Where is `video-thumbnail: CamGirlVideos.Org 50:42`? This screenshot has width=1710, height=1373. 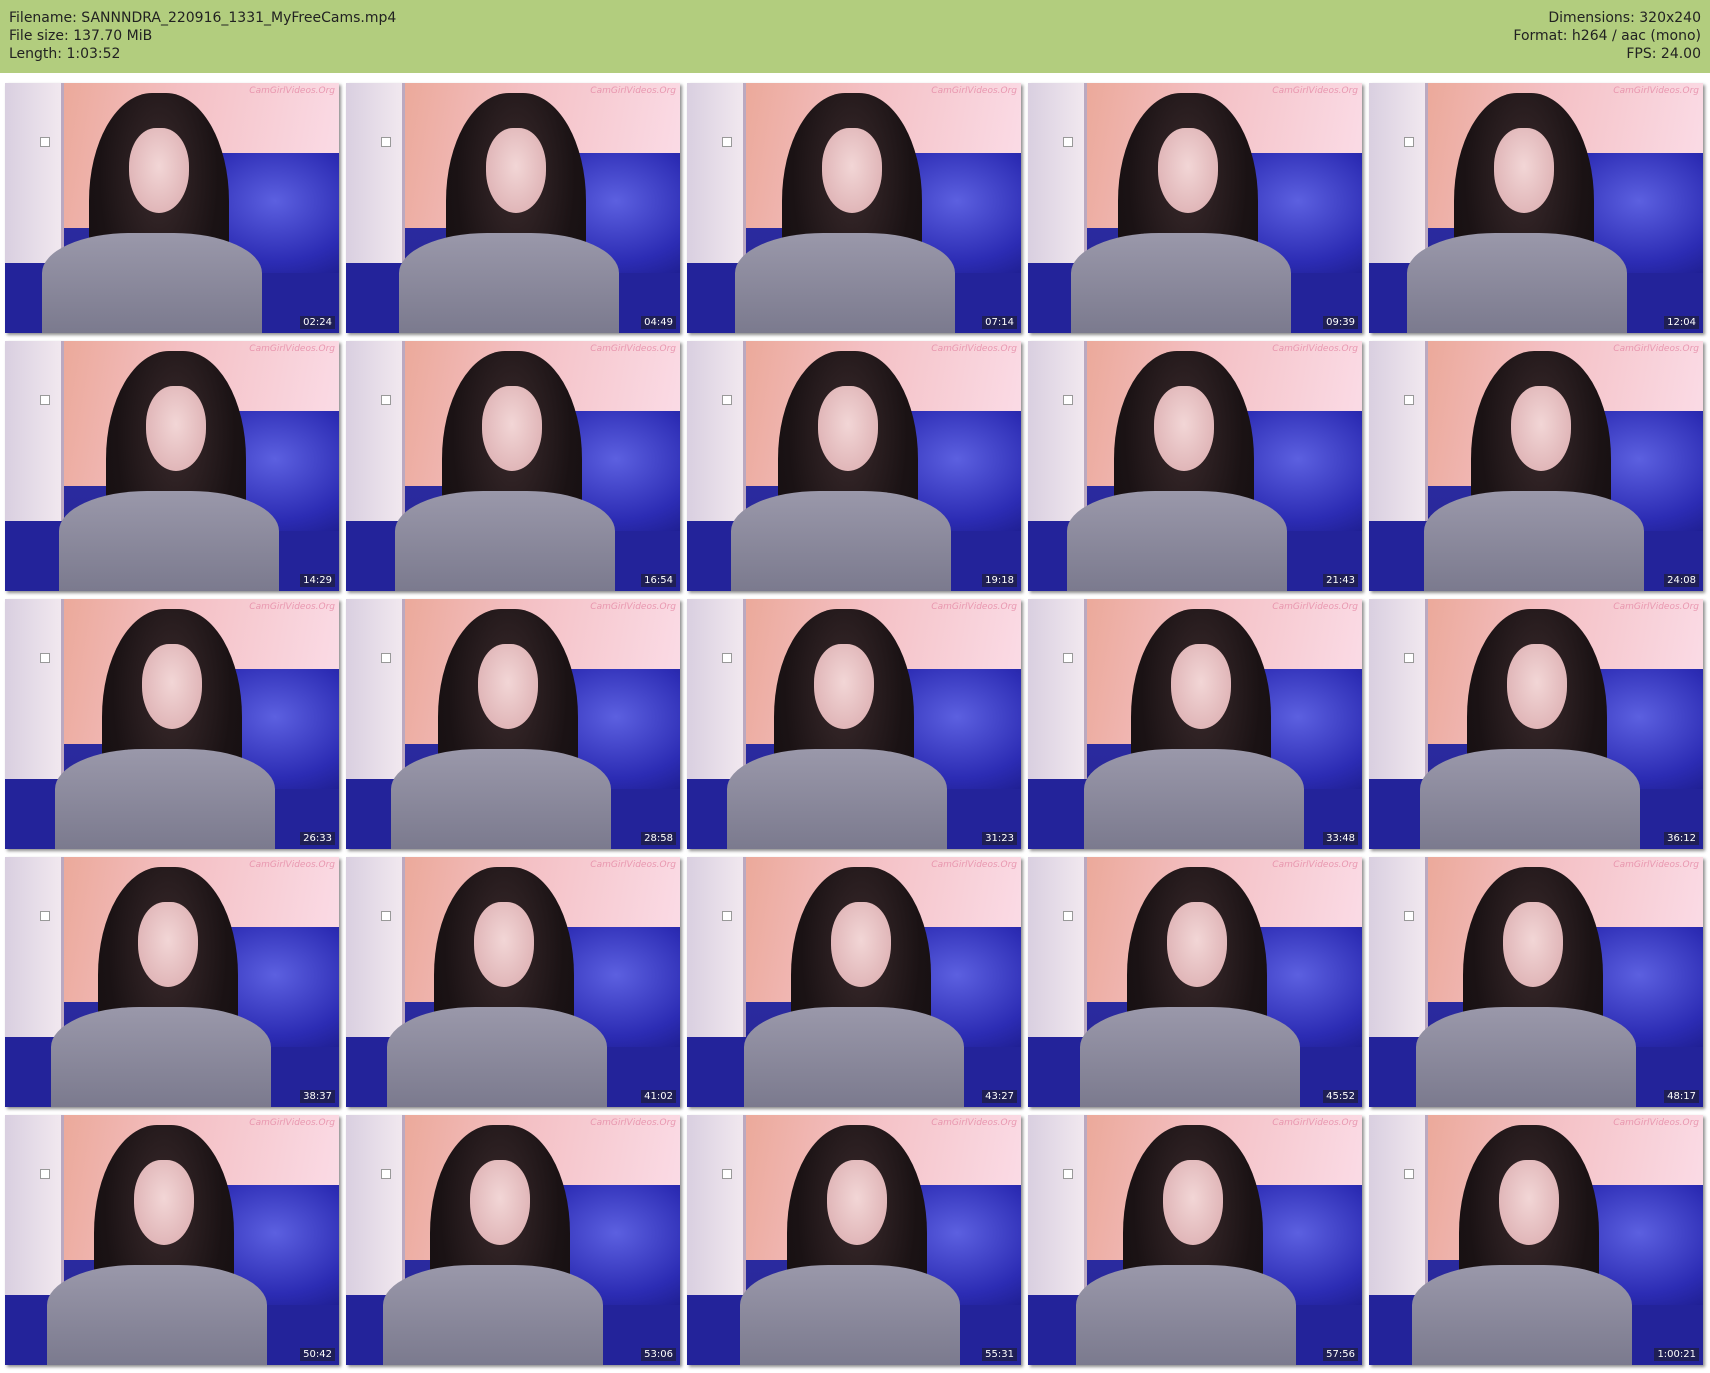 video-thumbnail: CamGirlVideos.Org 50:42 is located at coordinates (172, 1240).